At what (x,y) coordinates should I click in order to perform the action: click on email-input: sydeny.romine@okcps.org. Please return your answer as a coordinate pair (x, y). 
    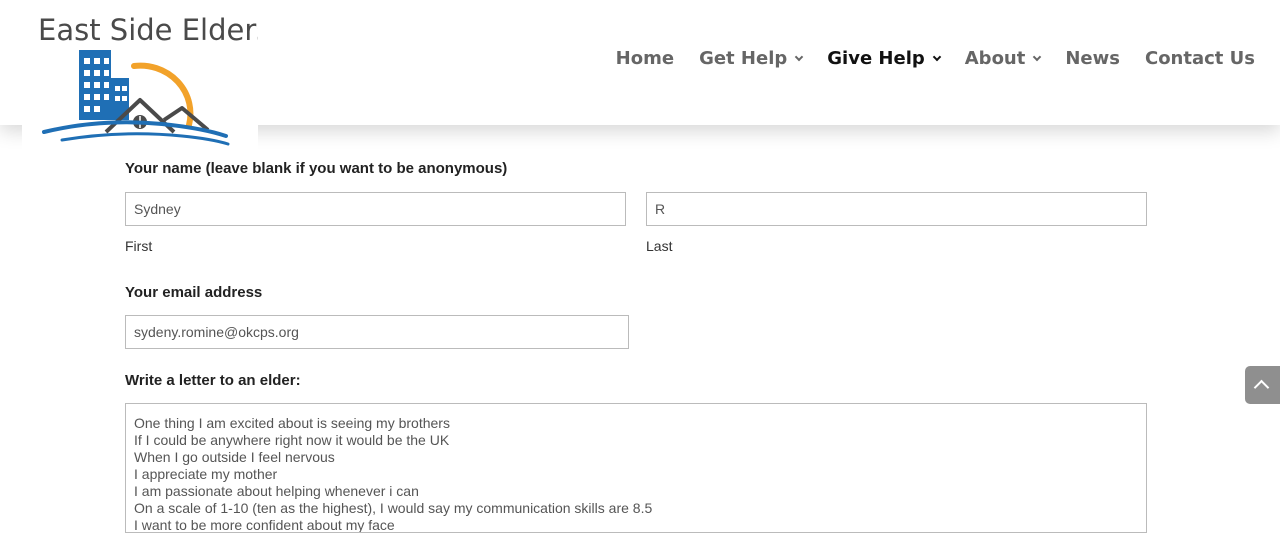
    Looking at the image, I should click on (377, 332).